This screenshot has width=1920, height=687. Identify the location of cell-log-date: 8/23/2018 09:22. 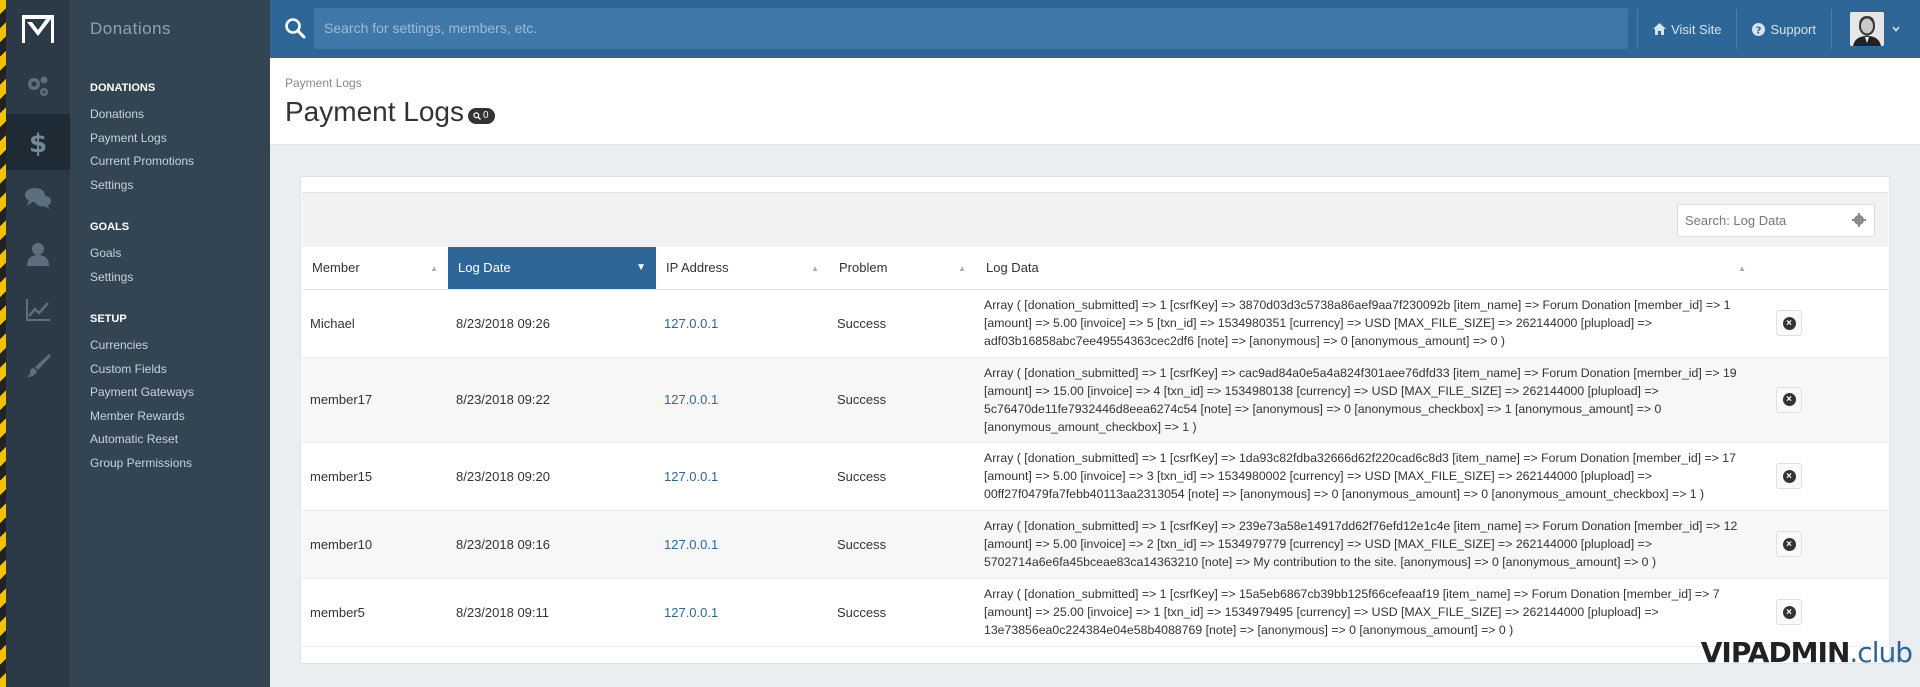
(552, 400).